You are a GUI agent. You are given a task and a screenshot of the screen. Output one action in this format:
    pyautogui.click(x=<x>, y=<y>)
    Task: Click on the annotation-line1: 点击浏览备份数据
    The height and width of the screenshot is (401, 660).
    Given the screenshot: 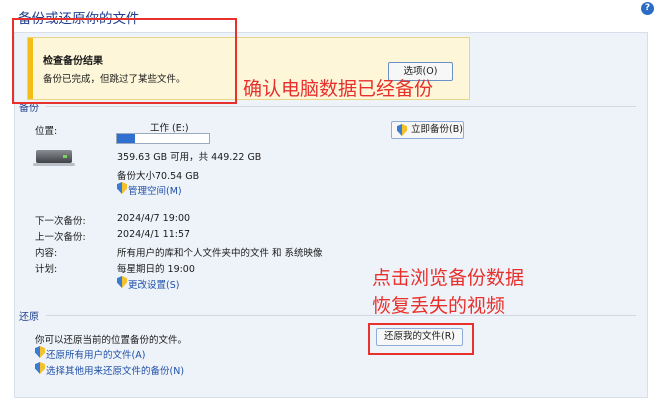 What is the action you would take?
    pyautogui.click(x=448, y=278)
    